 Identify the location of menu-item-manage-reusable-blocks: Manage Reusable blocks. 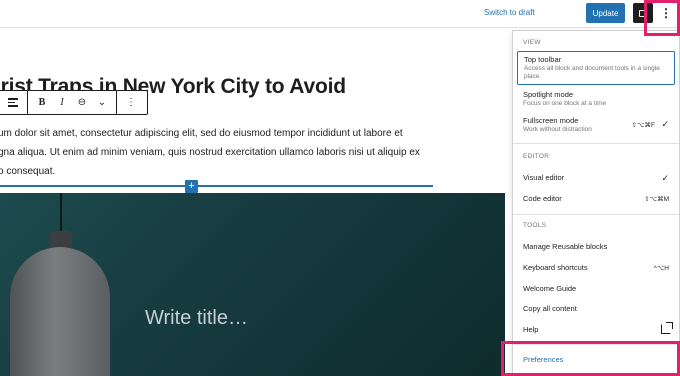
(596, 246).